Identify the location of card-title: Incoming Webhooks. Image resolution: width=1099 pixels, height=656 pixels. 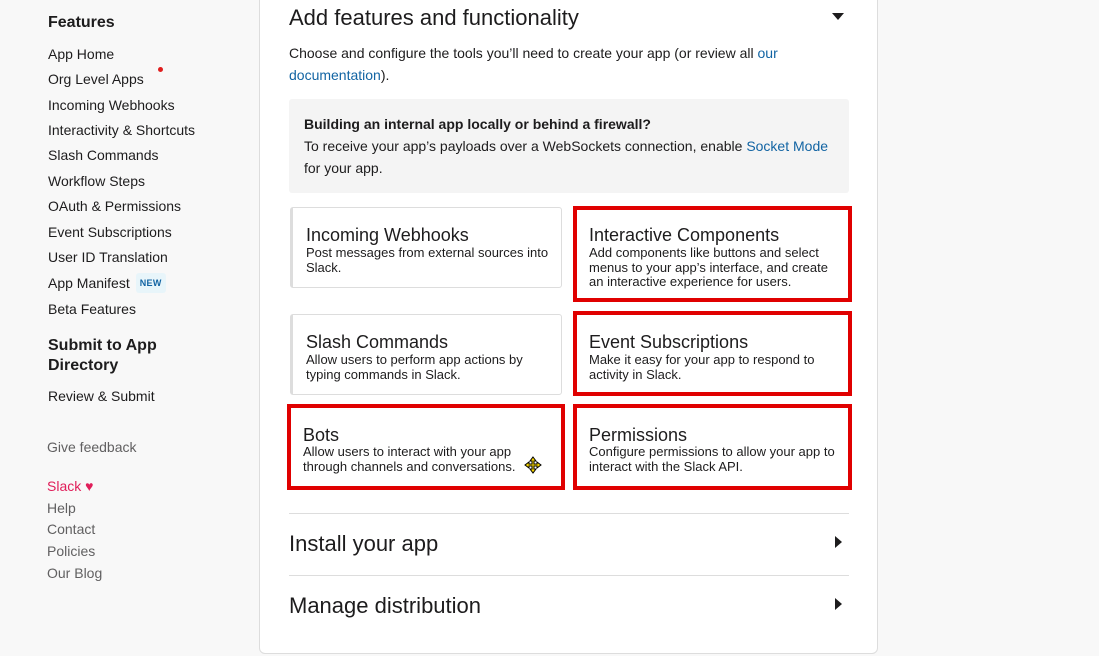
(387, 235).